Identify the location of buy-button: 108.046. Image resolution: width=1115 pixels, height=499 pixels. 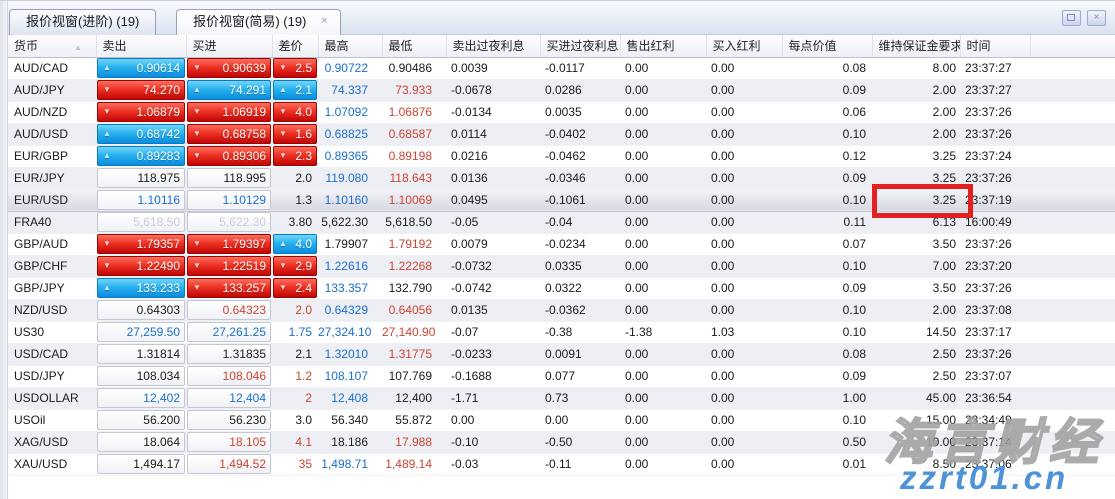
(229, 376).